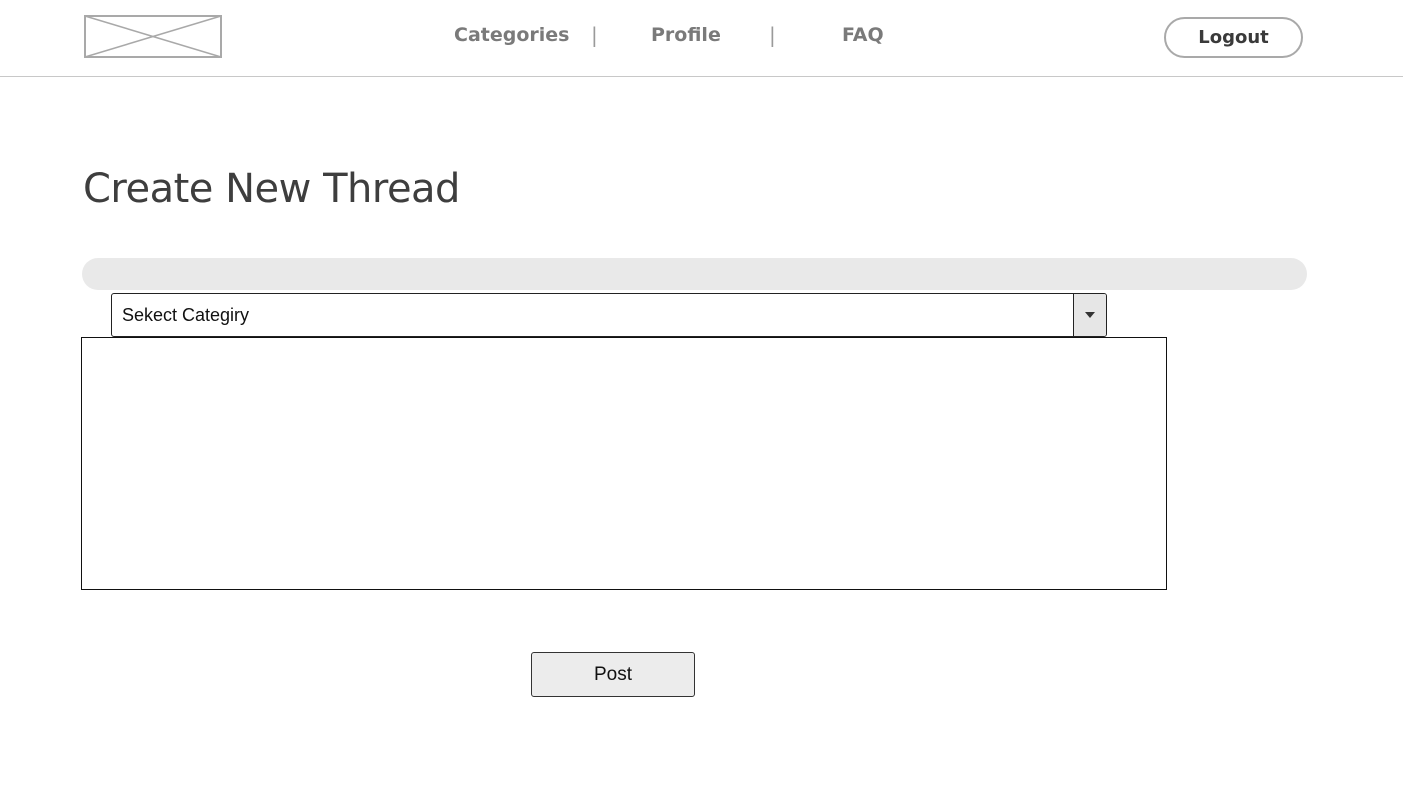 The image size is (1403, 804). Describe the element at coordinates (153, 36) in the screenshot. I see `logo-placeholder-icon` at that location.